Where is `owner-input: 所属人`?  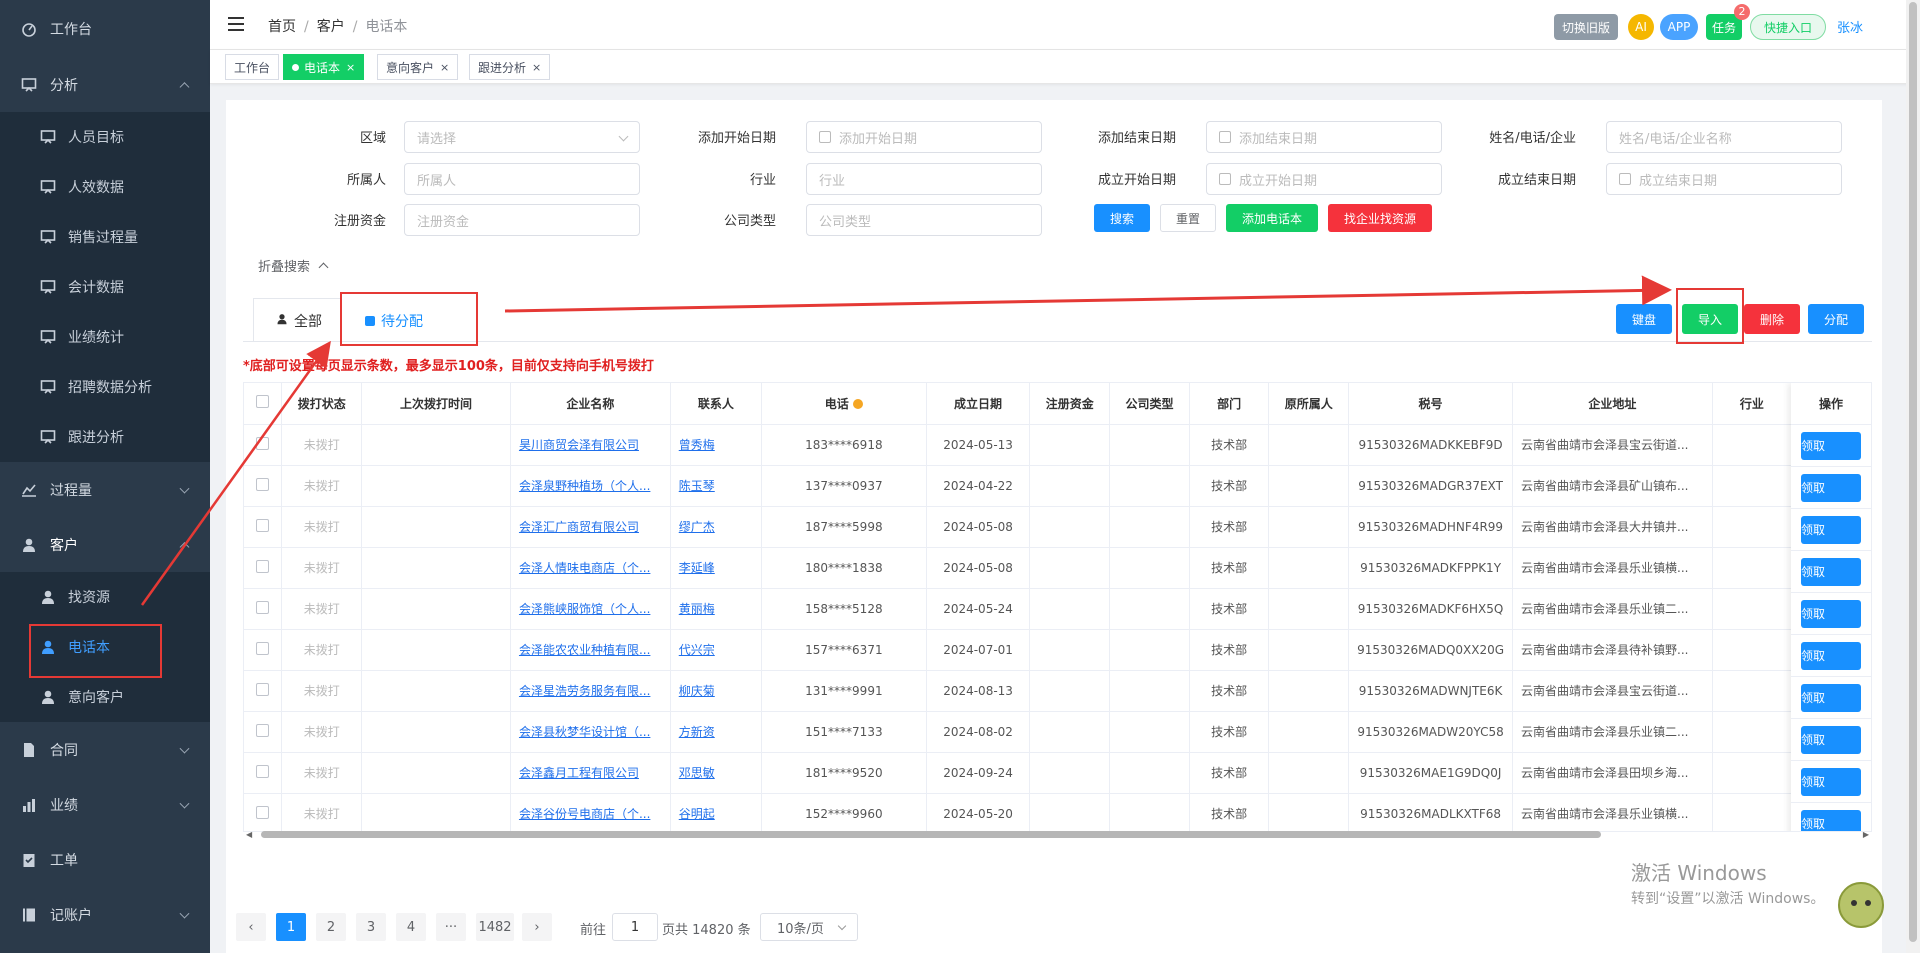 owner-input: 所属人 is located at coordinates (522, 179).